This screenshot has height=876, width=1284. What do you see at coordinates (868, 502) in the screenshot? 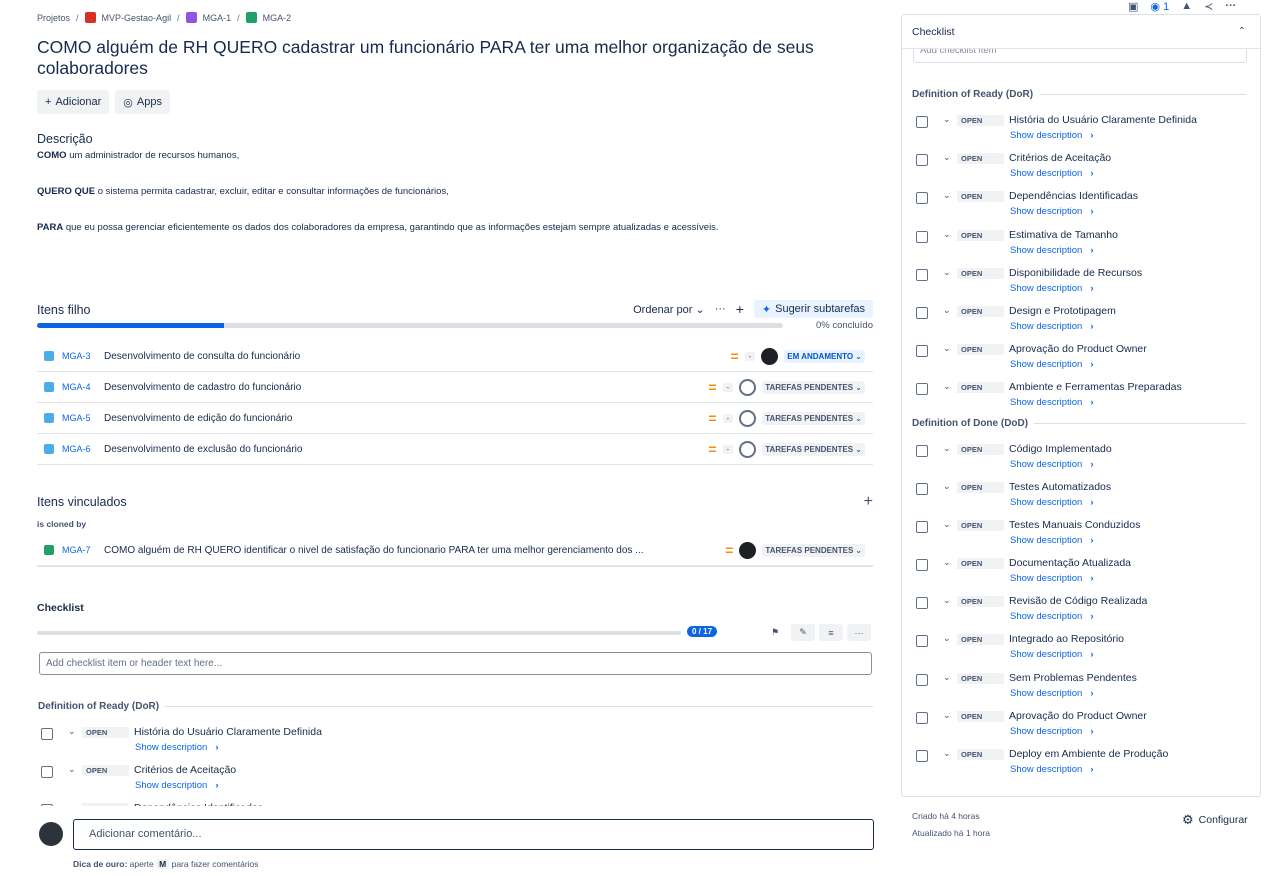
I see `add-link-icon: +` at bounding box center [868, 502].